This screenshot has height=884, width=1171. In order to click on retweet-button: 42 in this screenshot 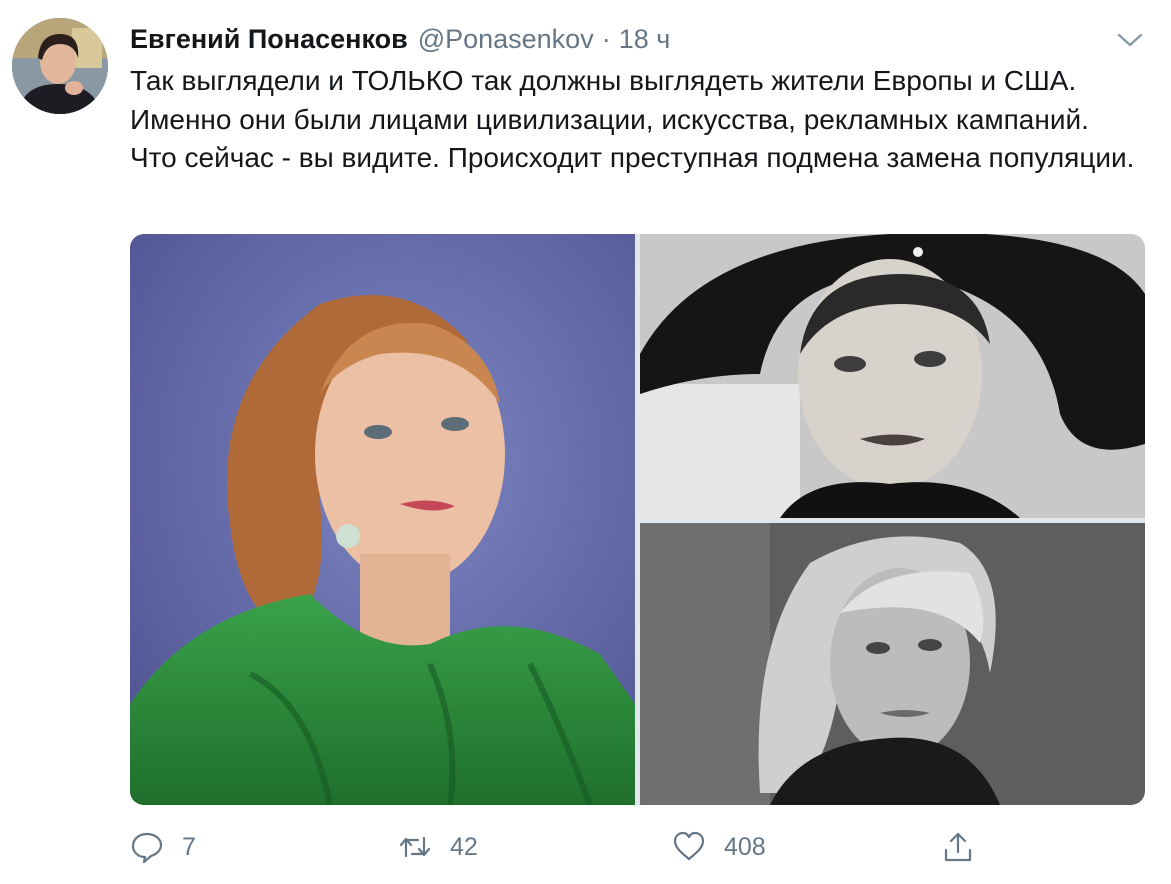, I will do `click(438, 847)`.